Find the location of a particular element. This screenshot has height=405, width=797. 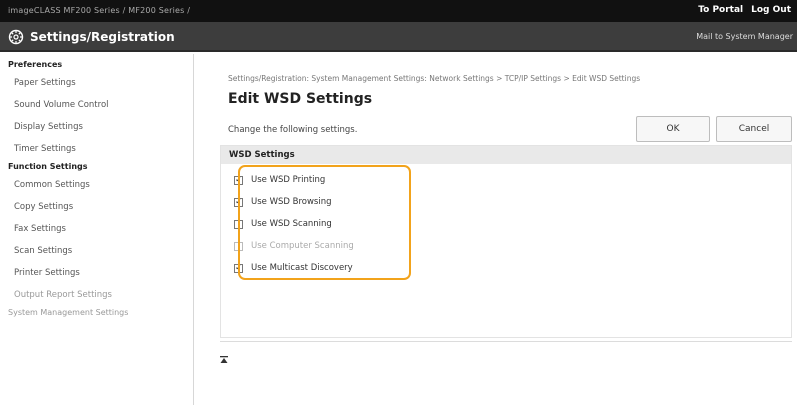

sidebar-item-common-settings: Common Settings is located at coordinates (96, 185).